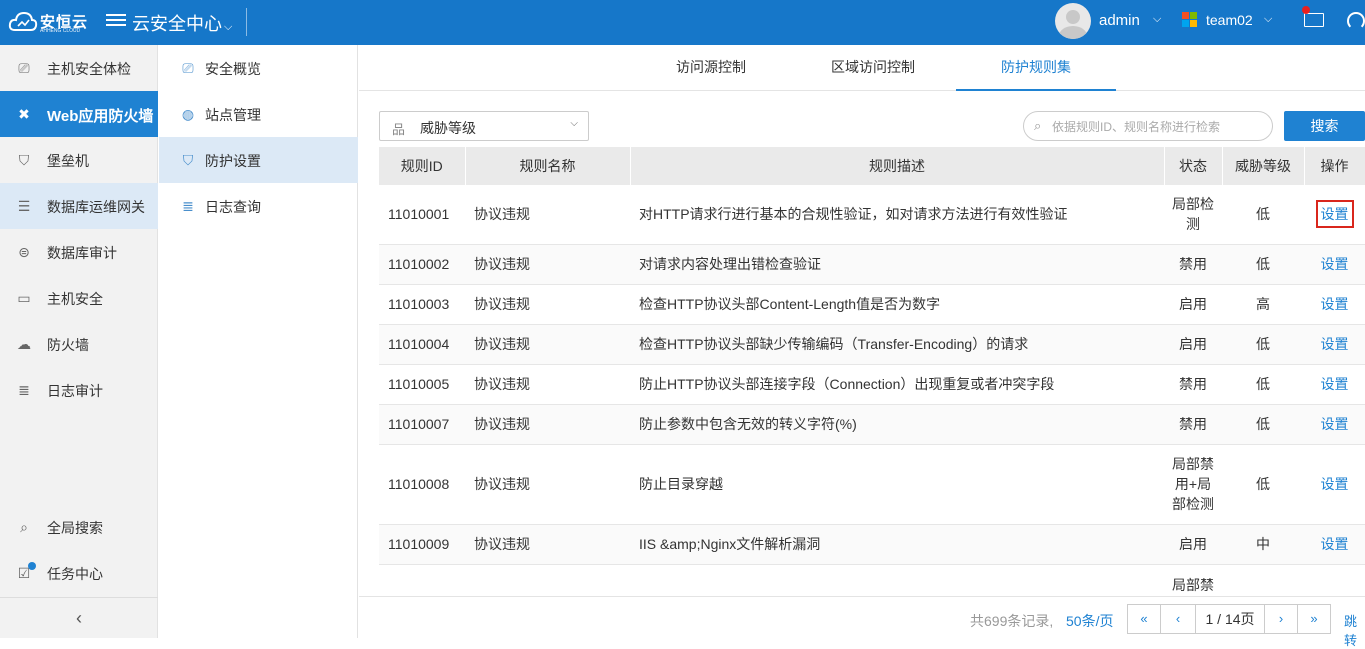 Image resolution: width=1365 pixels, height=649 pixels. I want to click on tab-bar: 访问源控制 区域访问控制 防护规则集, so click(862, 68).